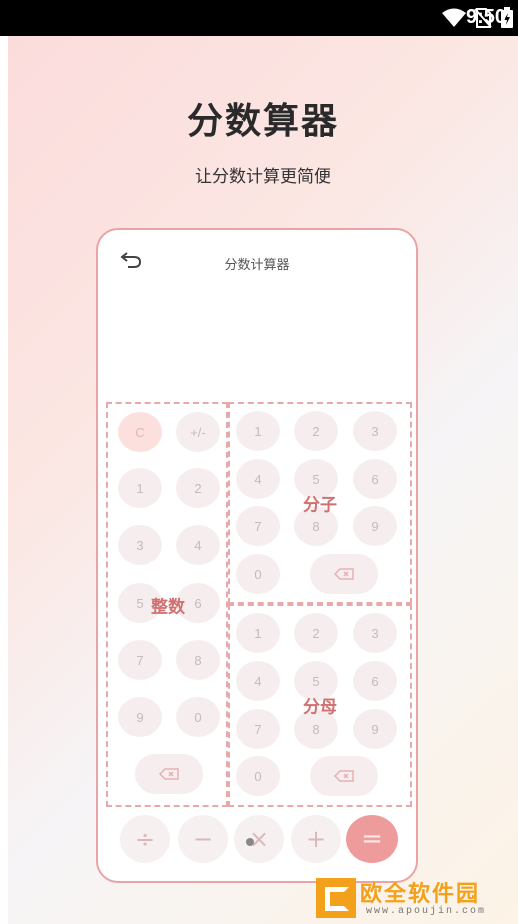 The height and width of the screenshot is (924, 518). Describe the element at coordinates (257, 265) in the screenshot. I see `calculator-title: 分数计算器` at that location.